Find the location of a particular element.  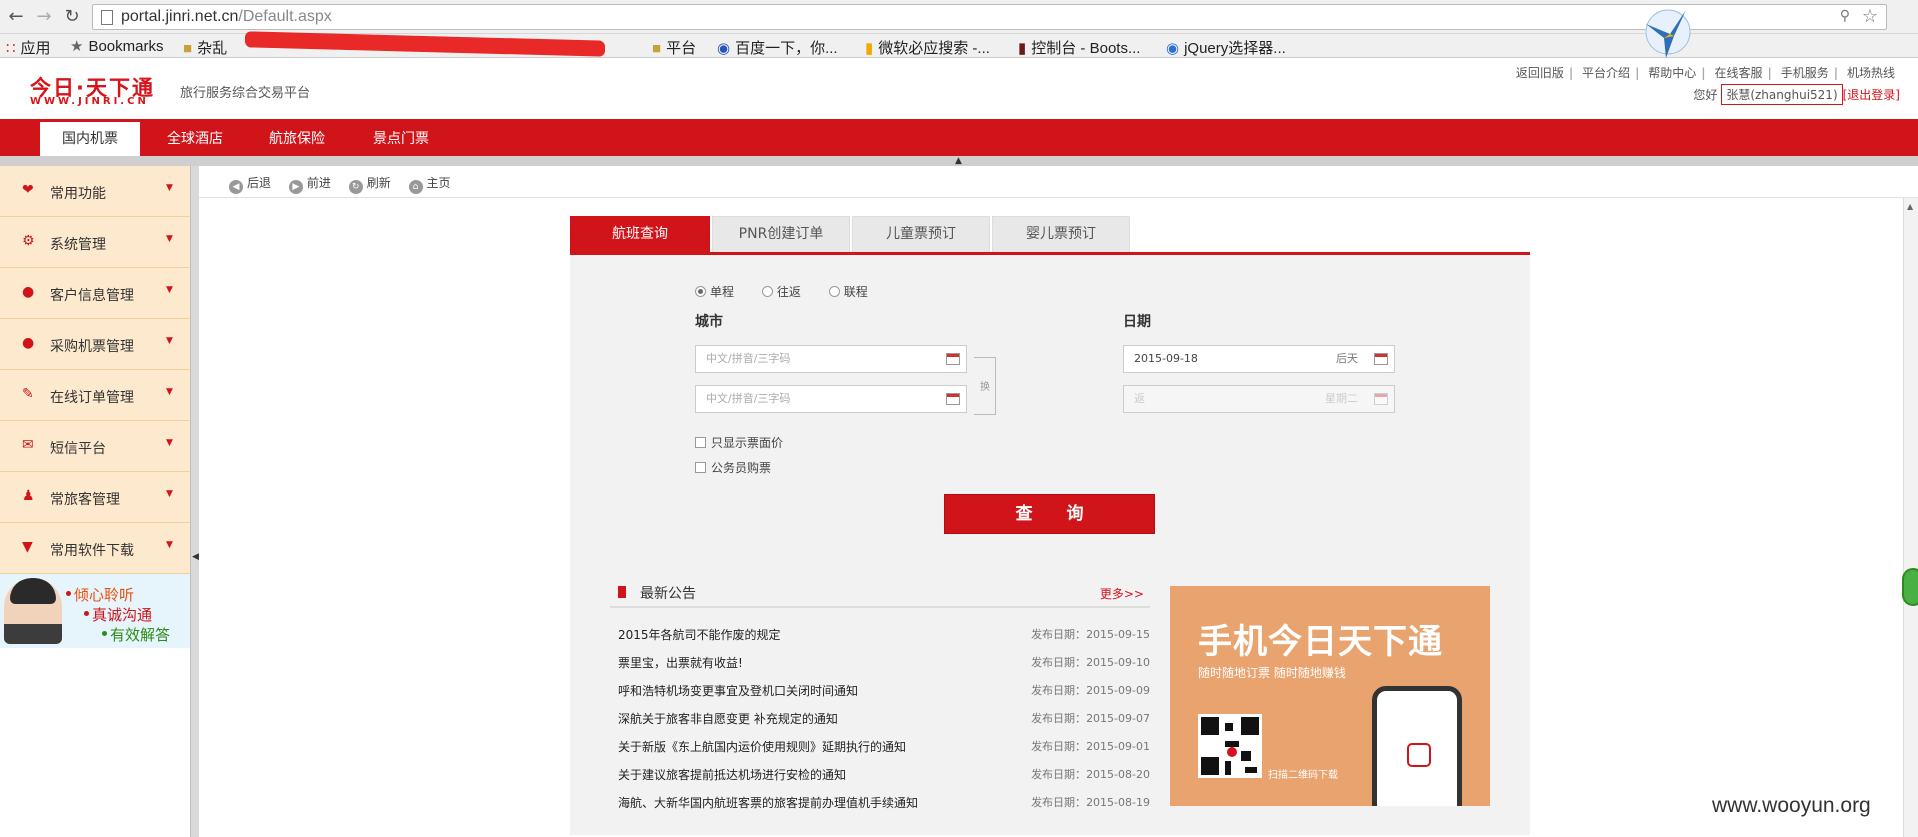

announcement-title: 2015年各航司不能作废的规定 is located at coordinates (699, 634).